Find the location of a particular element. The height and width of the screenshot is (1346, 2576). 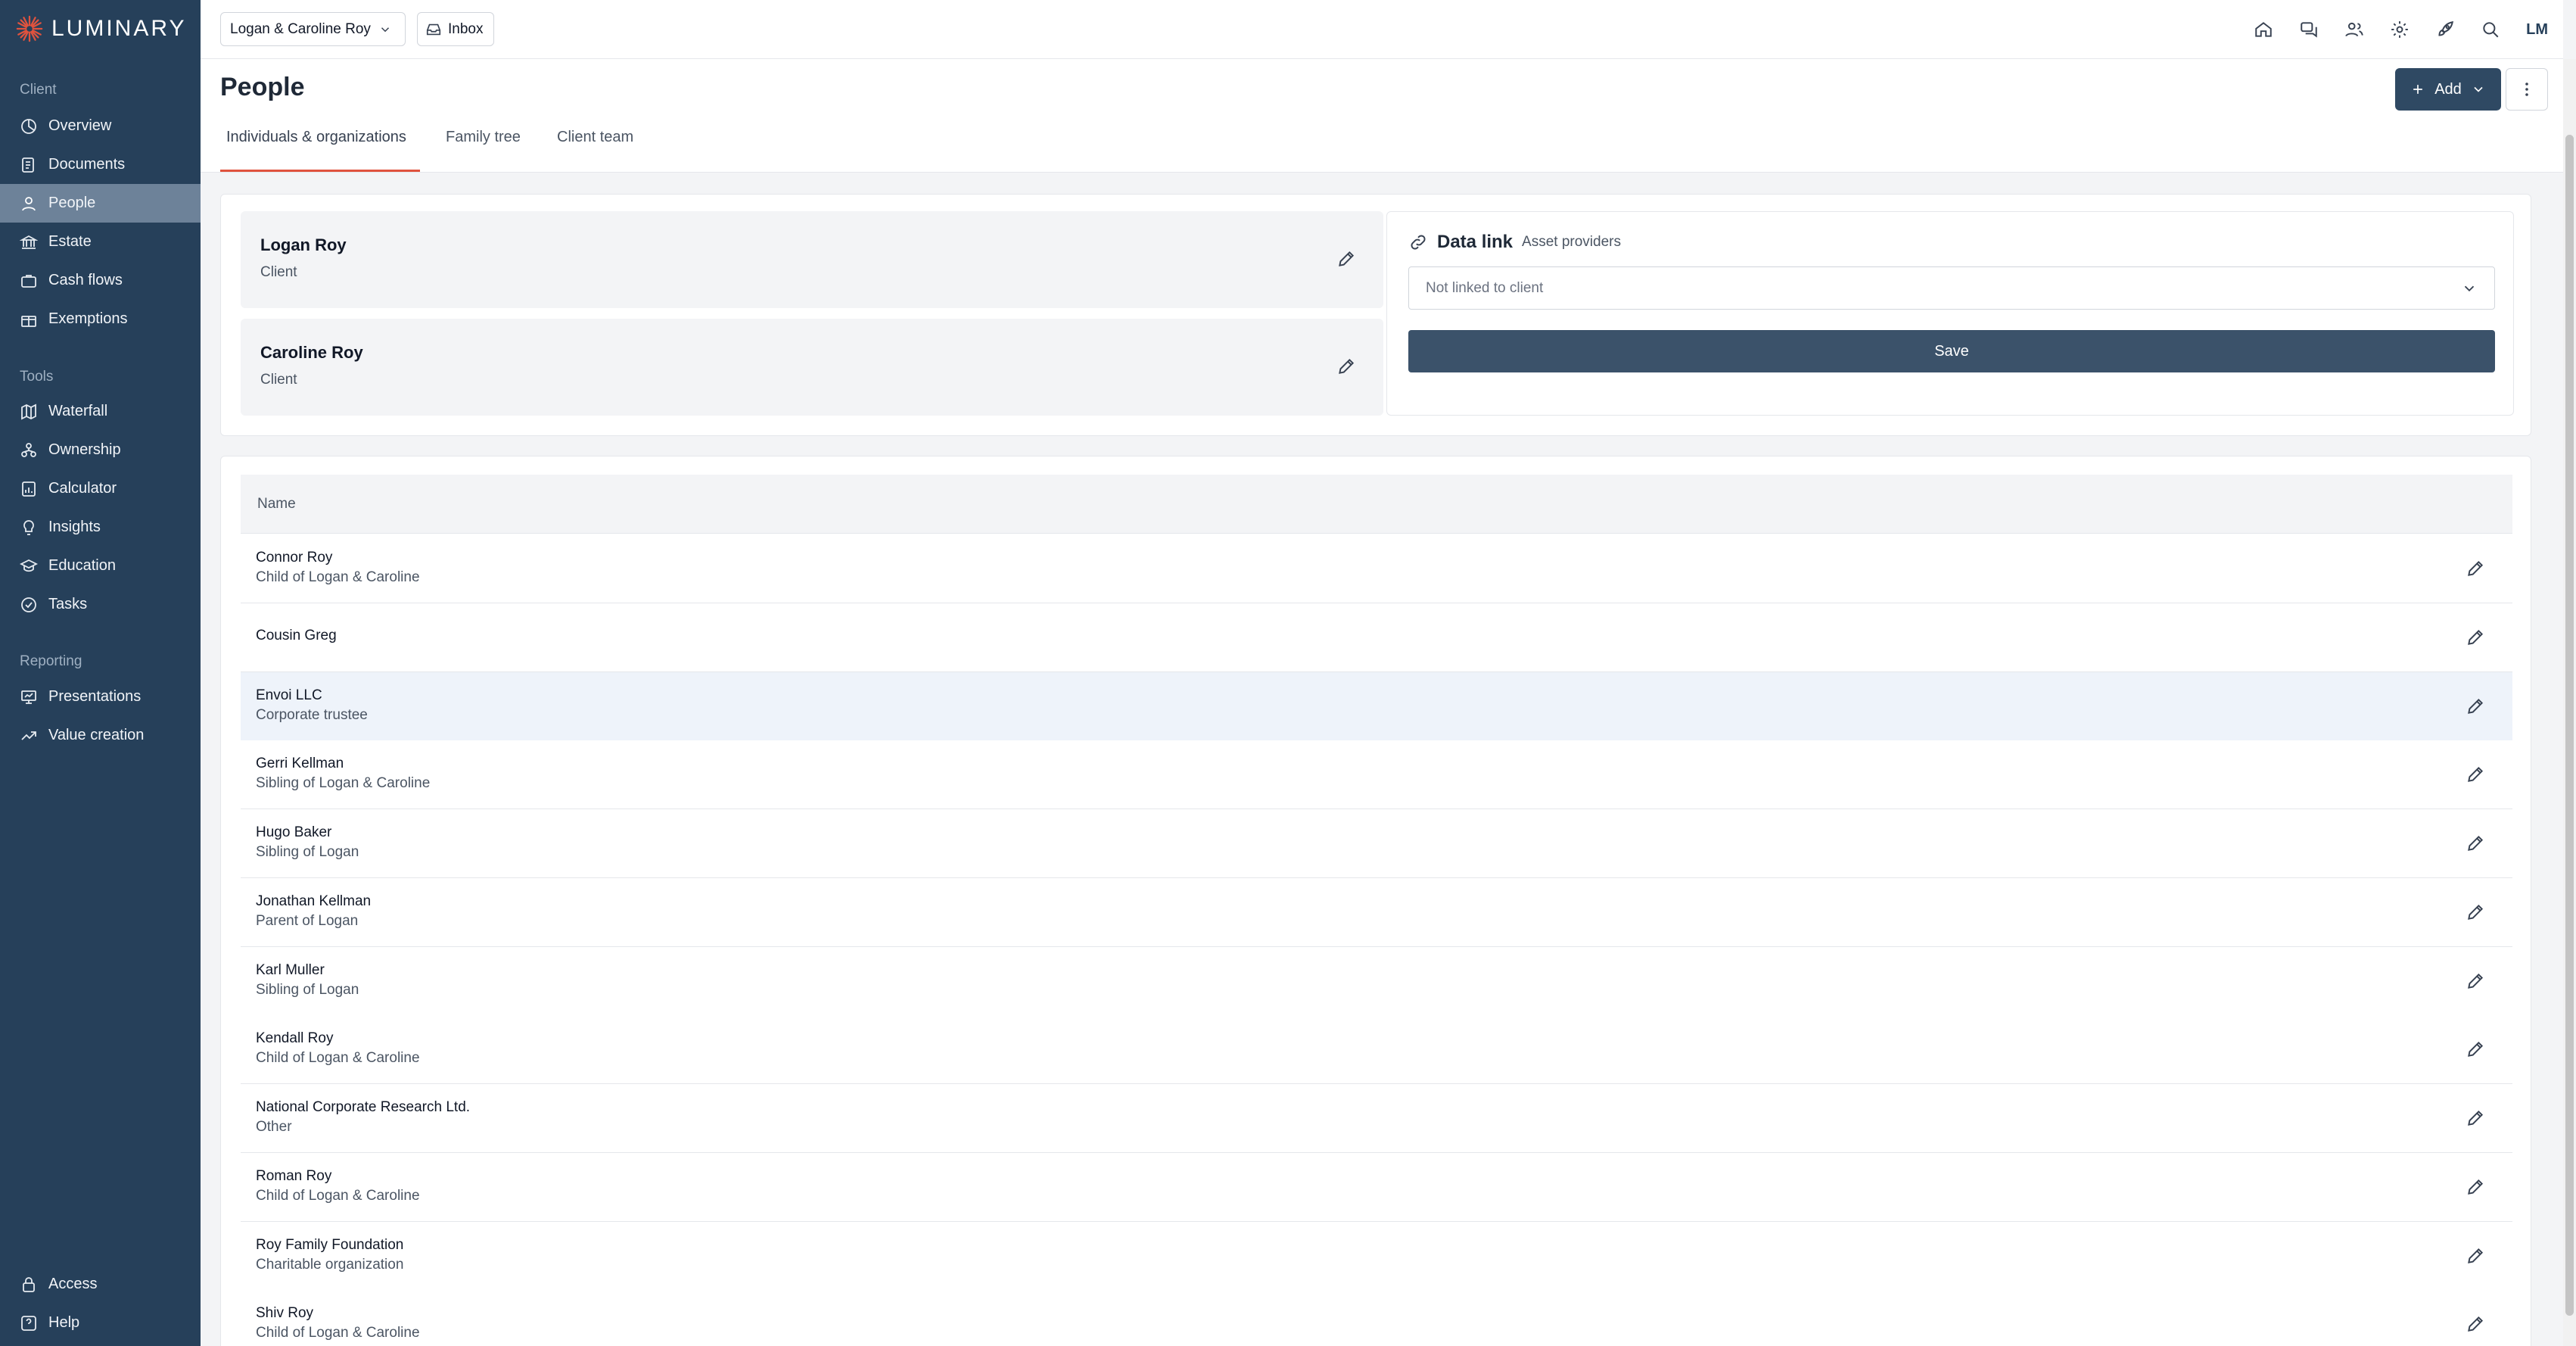

sidebar-item-tasks: Tasks is located at coordinates (100, 604).